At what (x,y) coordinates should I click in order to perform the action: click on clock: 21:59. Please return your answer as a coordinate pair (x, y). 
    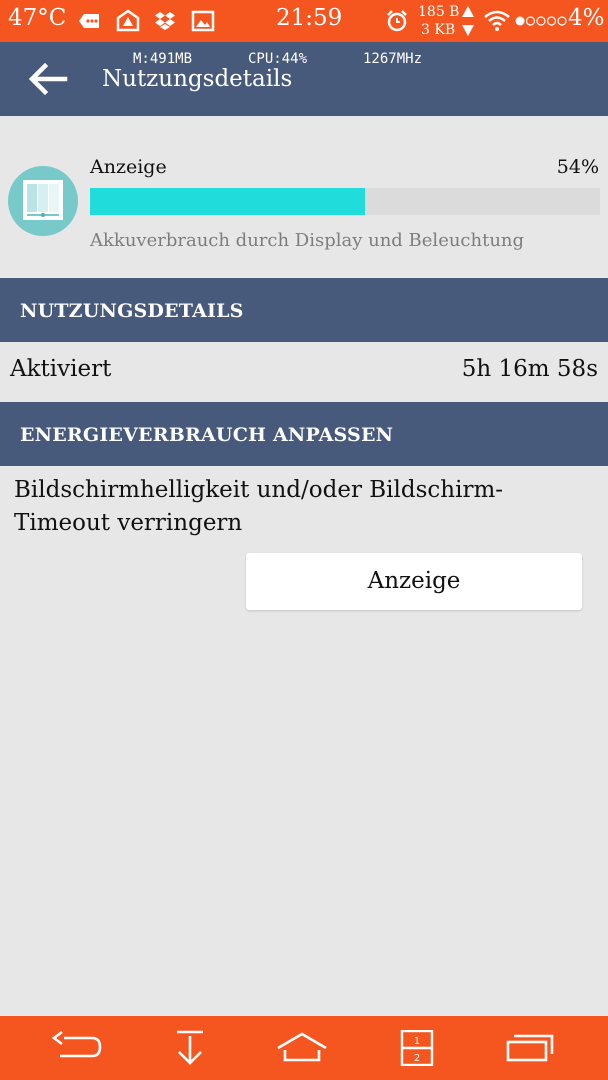
    Looking at the image, I should click on (309, 18).